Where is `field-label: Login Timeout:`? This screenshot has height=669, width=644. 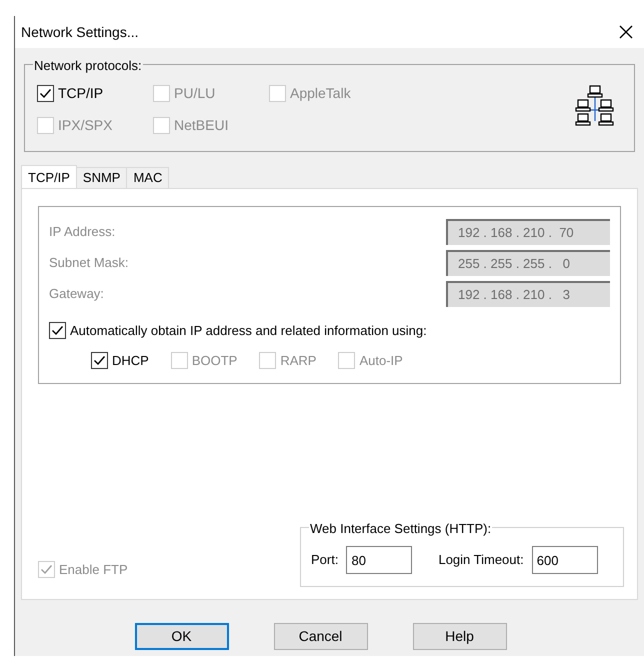
field-label: Login Timeout: is located at coordinates (481, 560).